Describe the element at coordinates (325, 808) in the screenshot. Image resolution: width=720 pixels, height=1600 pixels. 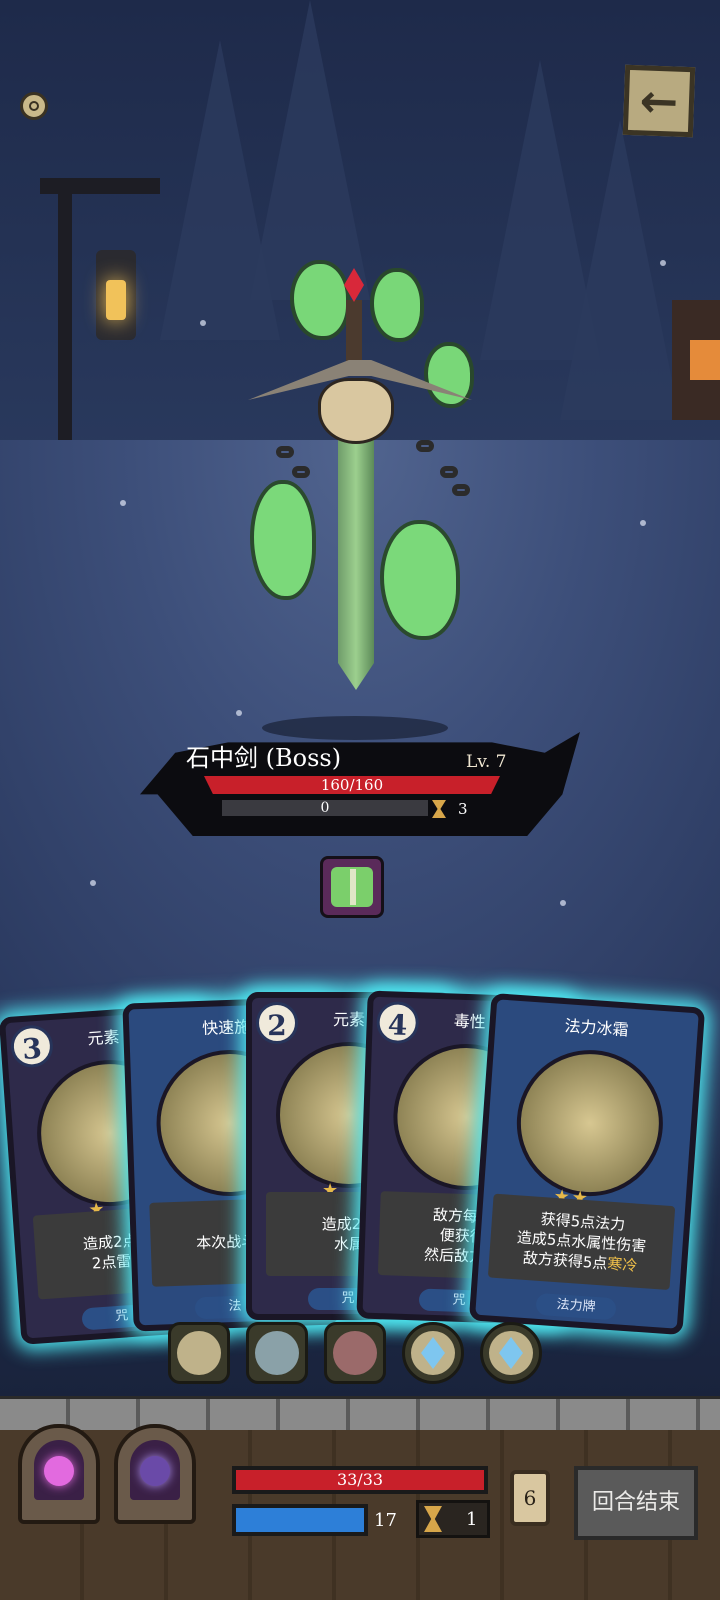
I see `boss-shield-text: 0` at that location.